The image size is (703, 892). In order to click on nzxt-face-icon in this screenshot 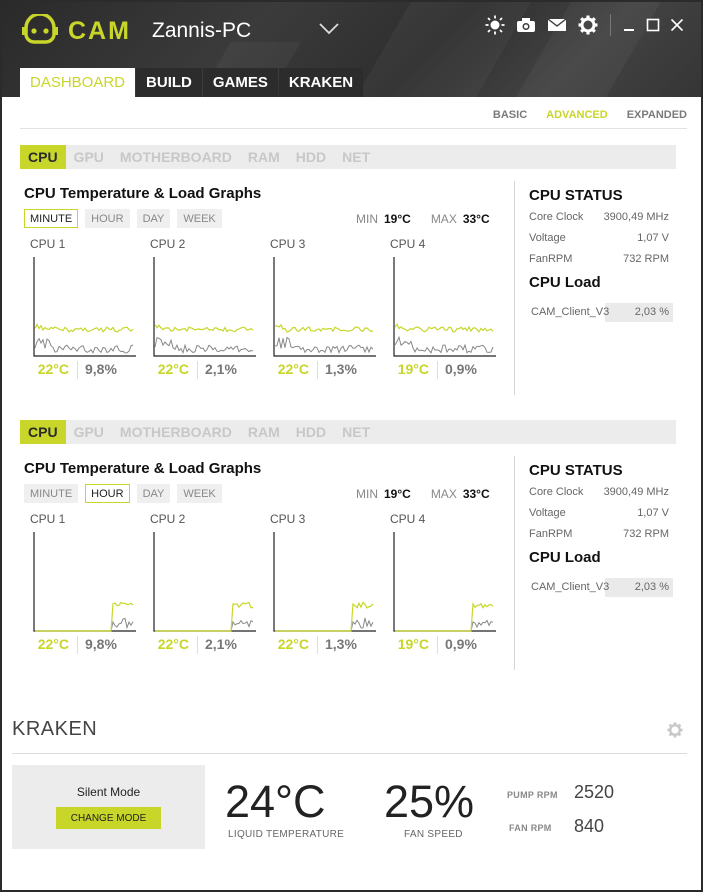, I will do `click(40, 29)`.